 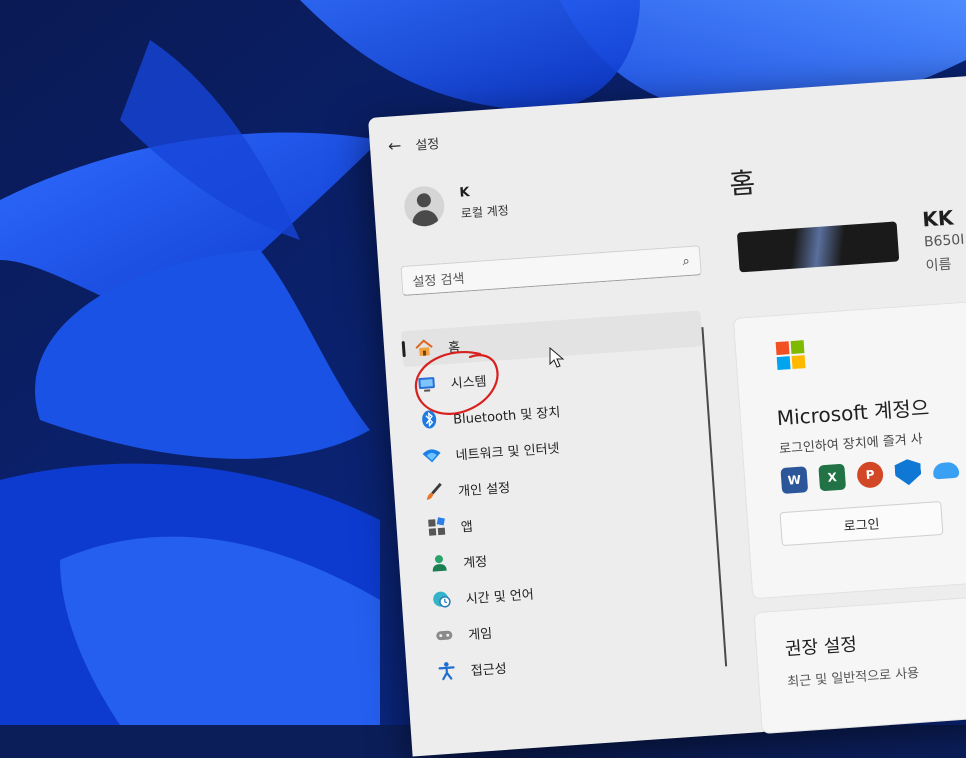 I want to click on wifi-icon, so click(x=431, y=455).